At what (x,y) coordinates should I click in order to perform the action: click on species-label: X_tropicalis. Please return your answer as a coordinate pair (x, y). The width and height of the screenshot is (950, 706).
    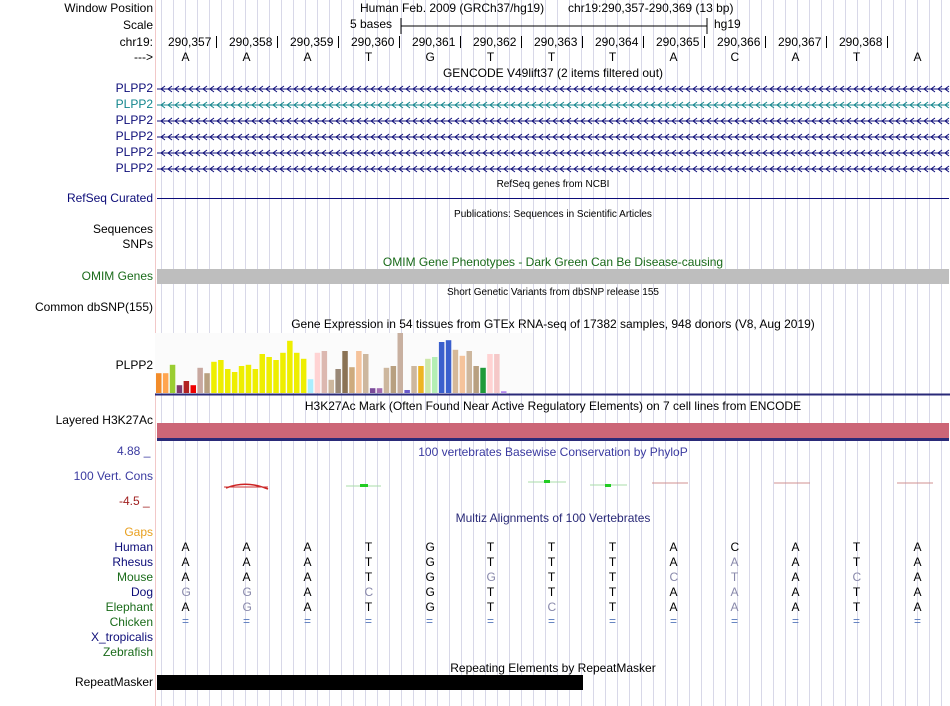
    Looking at the image, I should click on (122, 637).